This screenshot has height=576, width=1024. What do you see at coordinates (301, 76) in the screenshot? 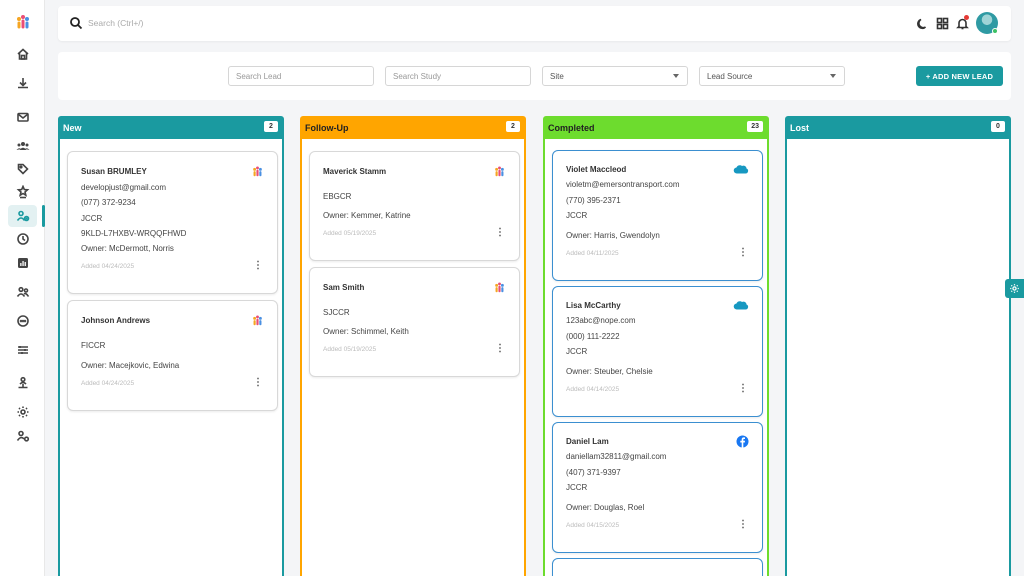
I see `search-lead-input: Search Lead` at bounding box center [301, 76].